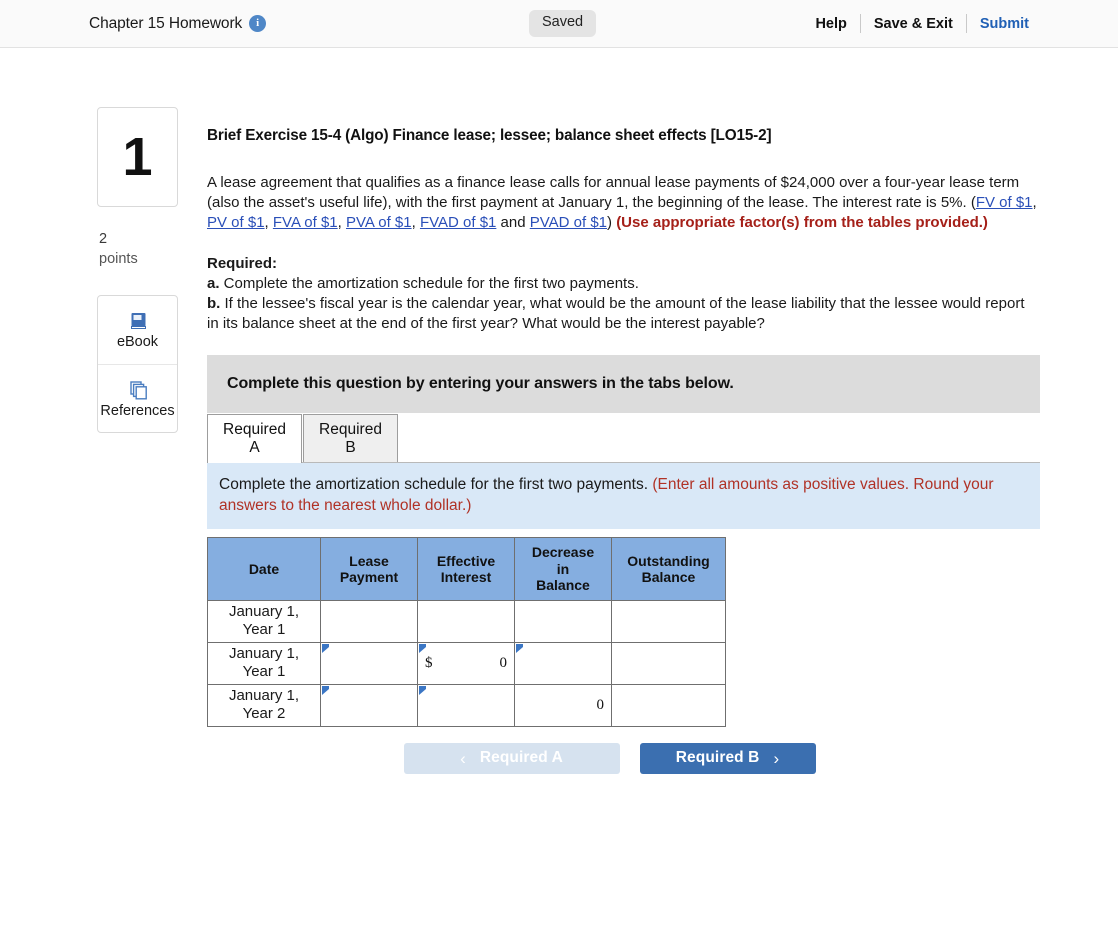 Image resolution: width=1118 pixels, height=950 pixels. What do you see at coordinates (776, 758) in the screenshot?
I see `chevron-right-icon: ›` at bounding box center [776, 758].